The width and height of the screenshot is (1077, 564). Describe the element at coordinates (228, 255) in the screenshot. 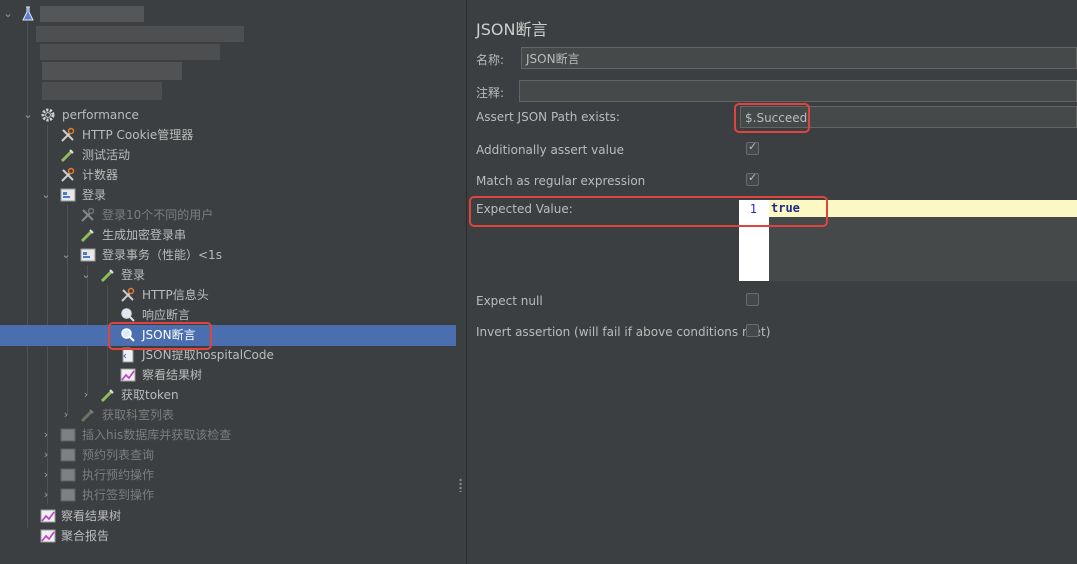

I see `tree-node-login-transaction: ⌄ 登录事务（性能）<1s` at that location.